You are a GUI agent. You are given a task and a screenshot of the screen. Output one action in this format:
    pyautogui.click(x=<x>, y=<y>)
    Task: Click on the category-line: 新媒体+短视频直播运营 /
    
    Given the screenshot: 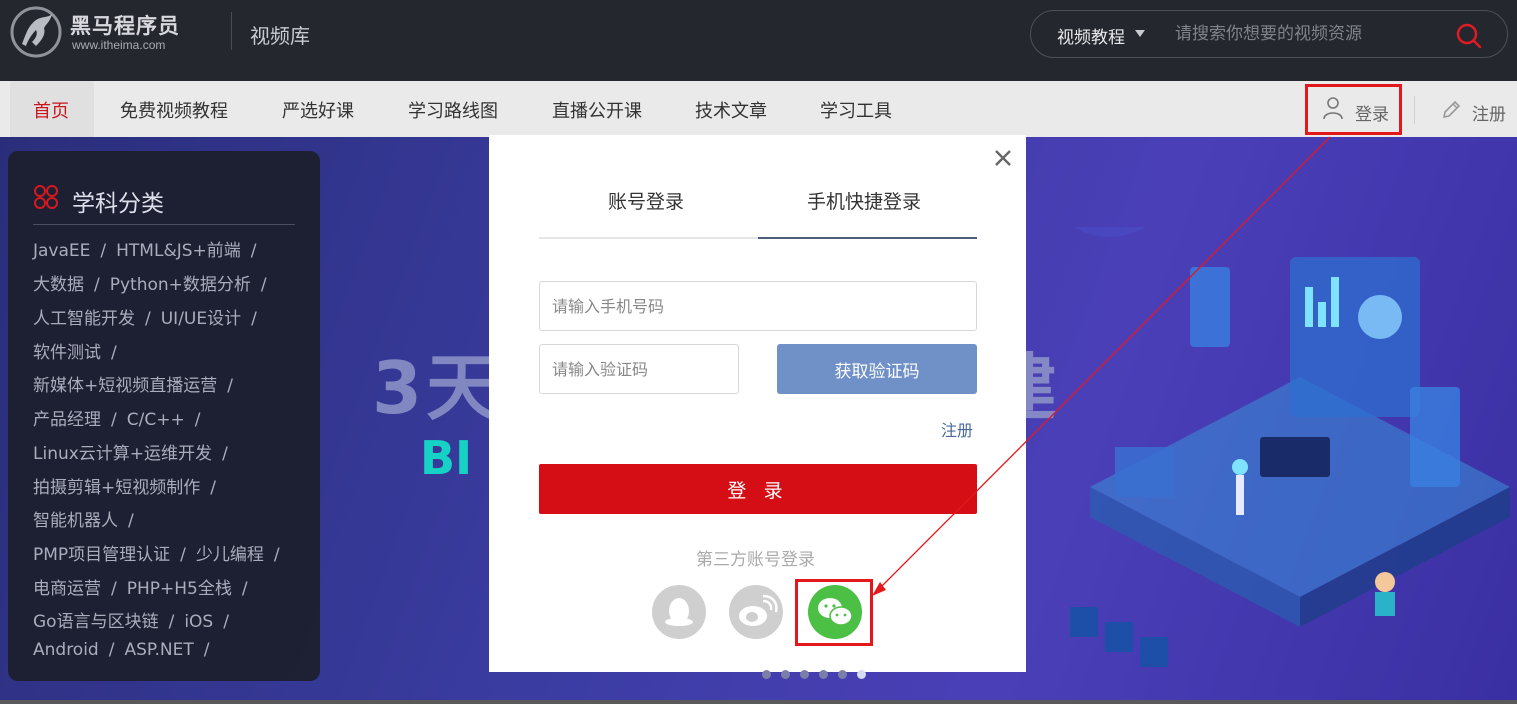 What is the action you would take?
    pyautogui.click(x=173, y=383)
    